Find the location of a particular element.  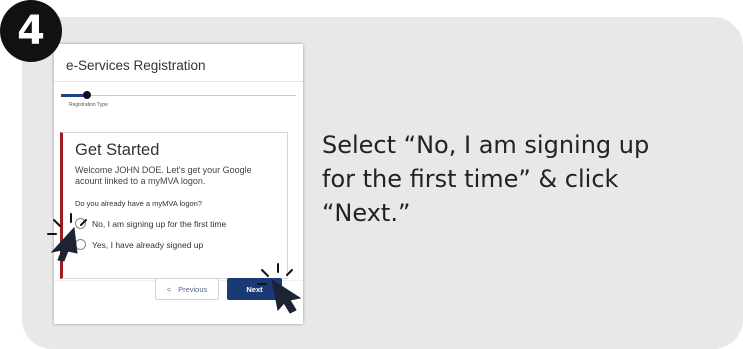

option-label: No, I am signing up for the first time is located at coordinates (159, 223).